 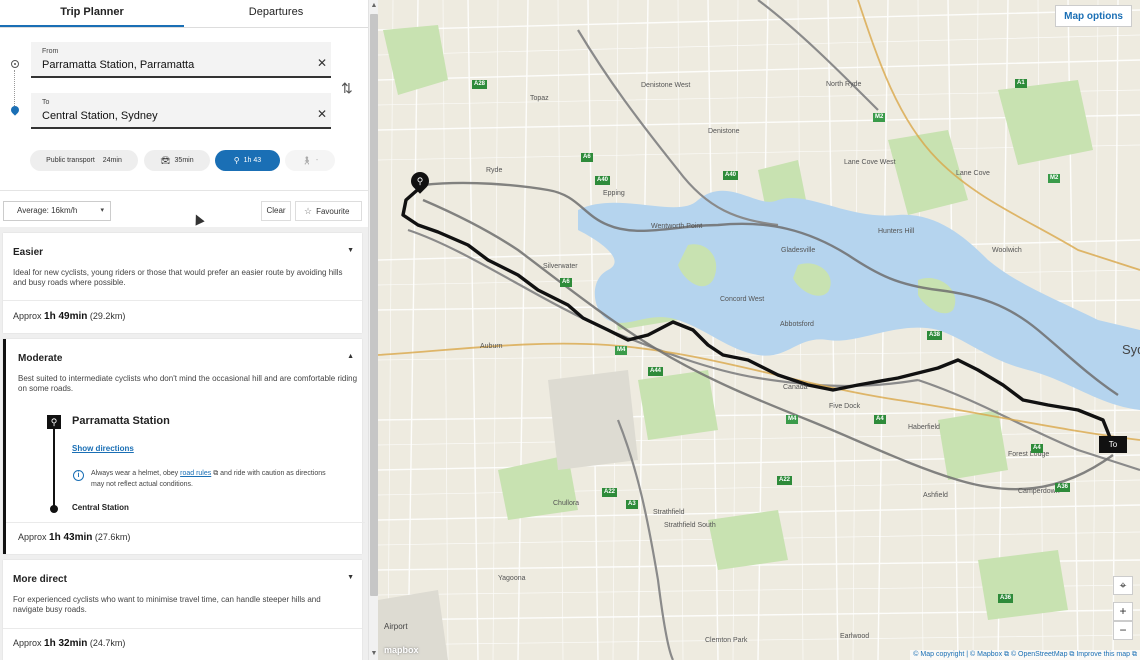 What do you see at coordinates (870, 162) in the screenshot?
I see `map-label: Lane Cove West` at bounding box center [870, 162].